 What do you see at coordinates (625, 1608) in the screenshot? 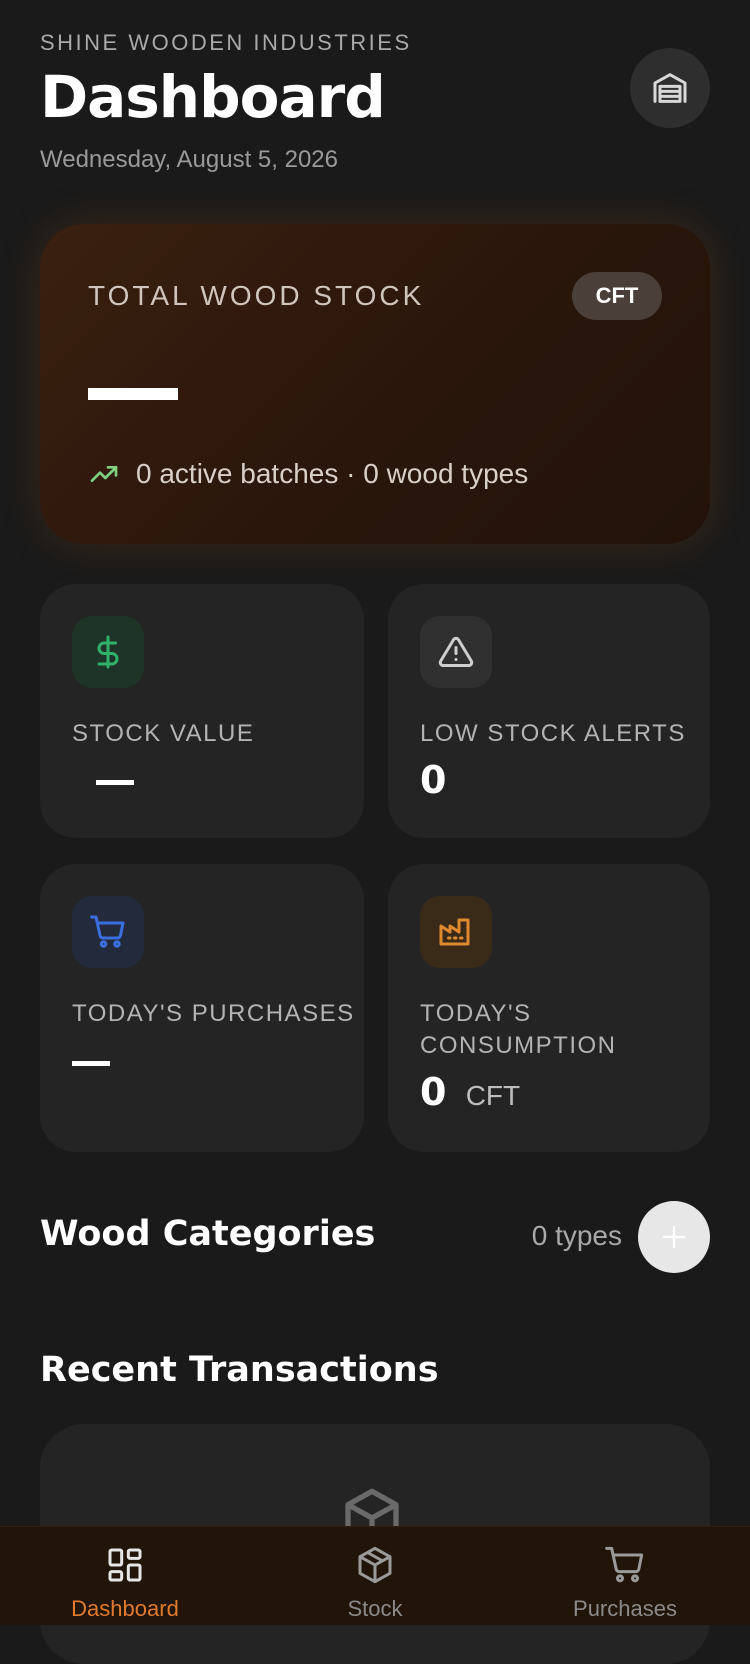
I see `nav-label-purchases: Purchases` at bounding box center [625, 1608].